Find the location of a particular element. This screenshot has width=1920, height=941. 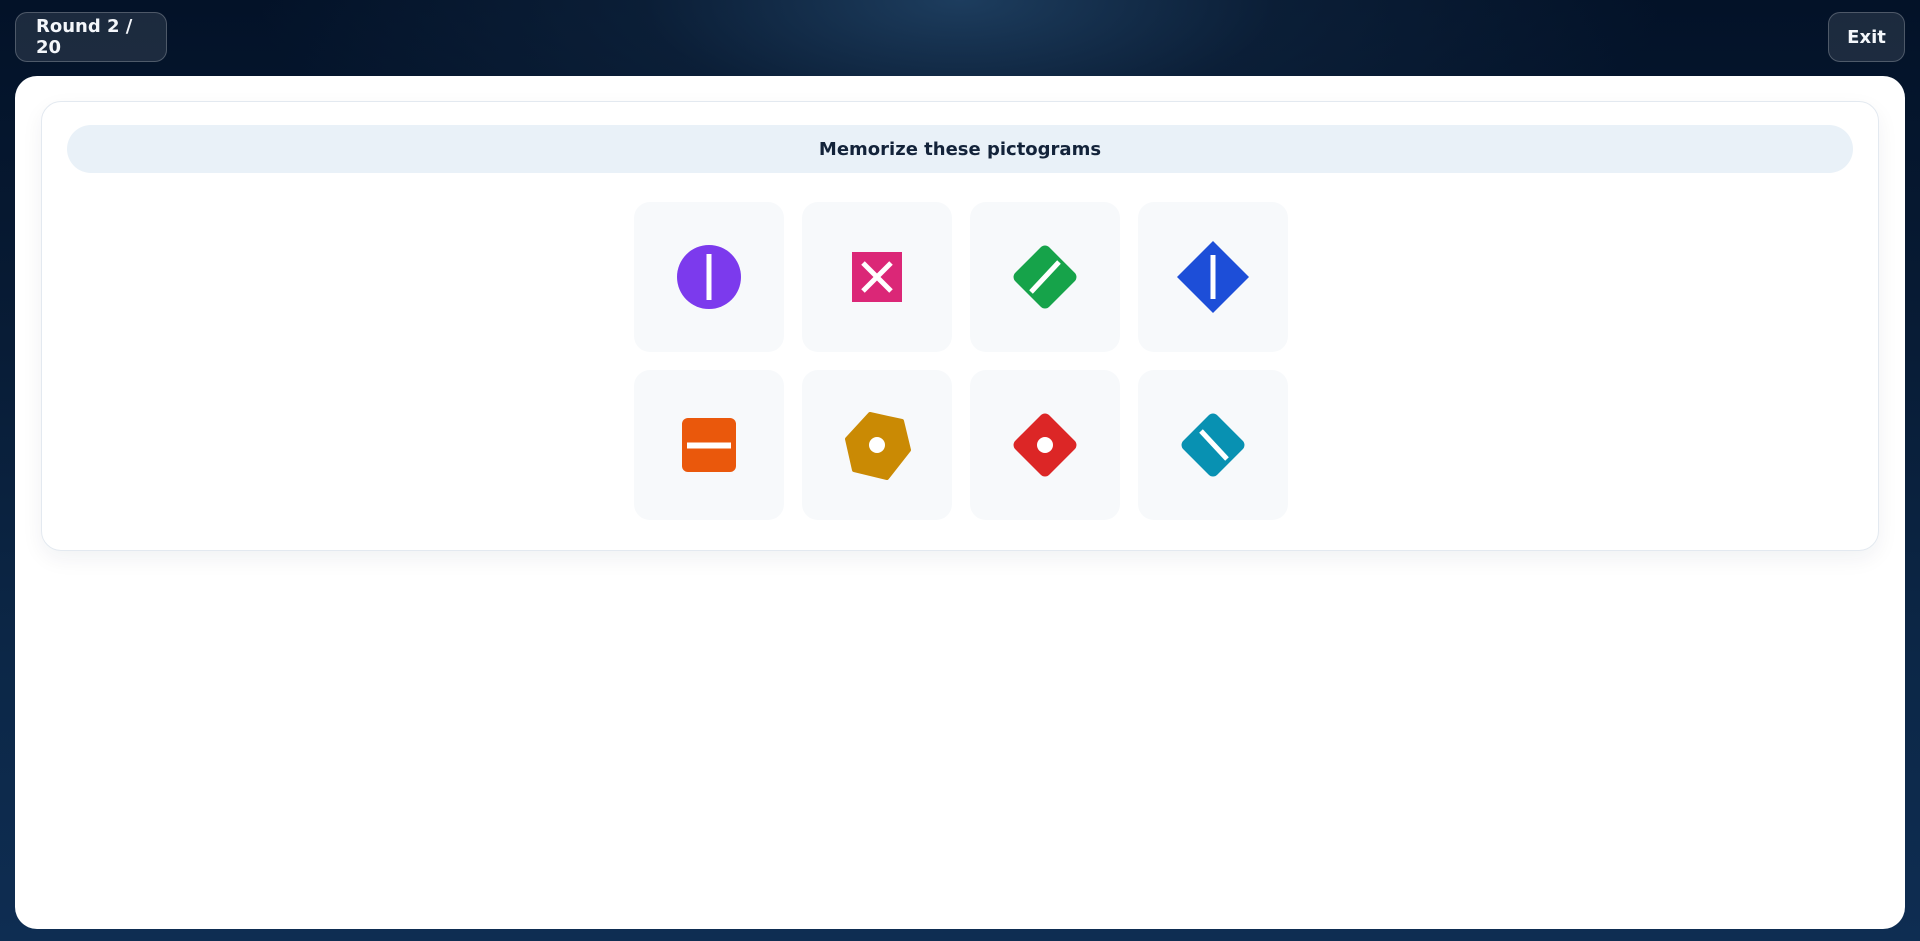

round-counter-badge: Round 2 / 20 is located at coordinates (91, 37).